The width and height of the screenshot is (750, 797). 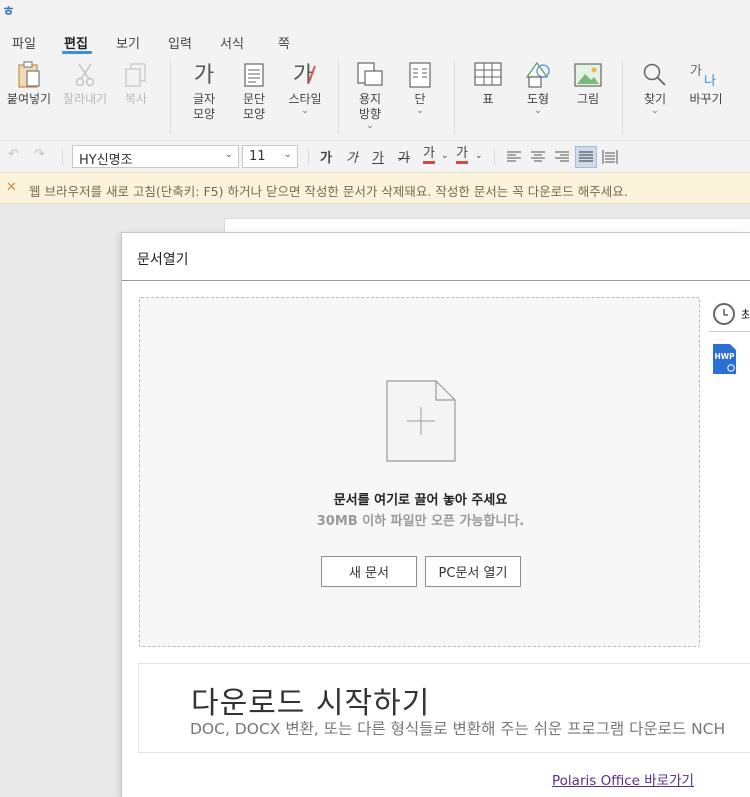 What do you see at coordinates (13, 154) in the screenshot?
I see `undo-icon: ↶` at bounding box center [13, 154].